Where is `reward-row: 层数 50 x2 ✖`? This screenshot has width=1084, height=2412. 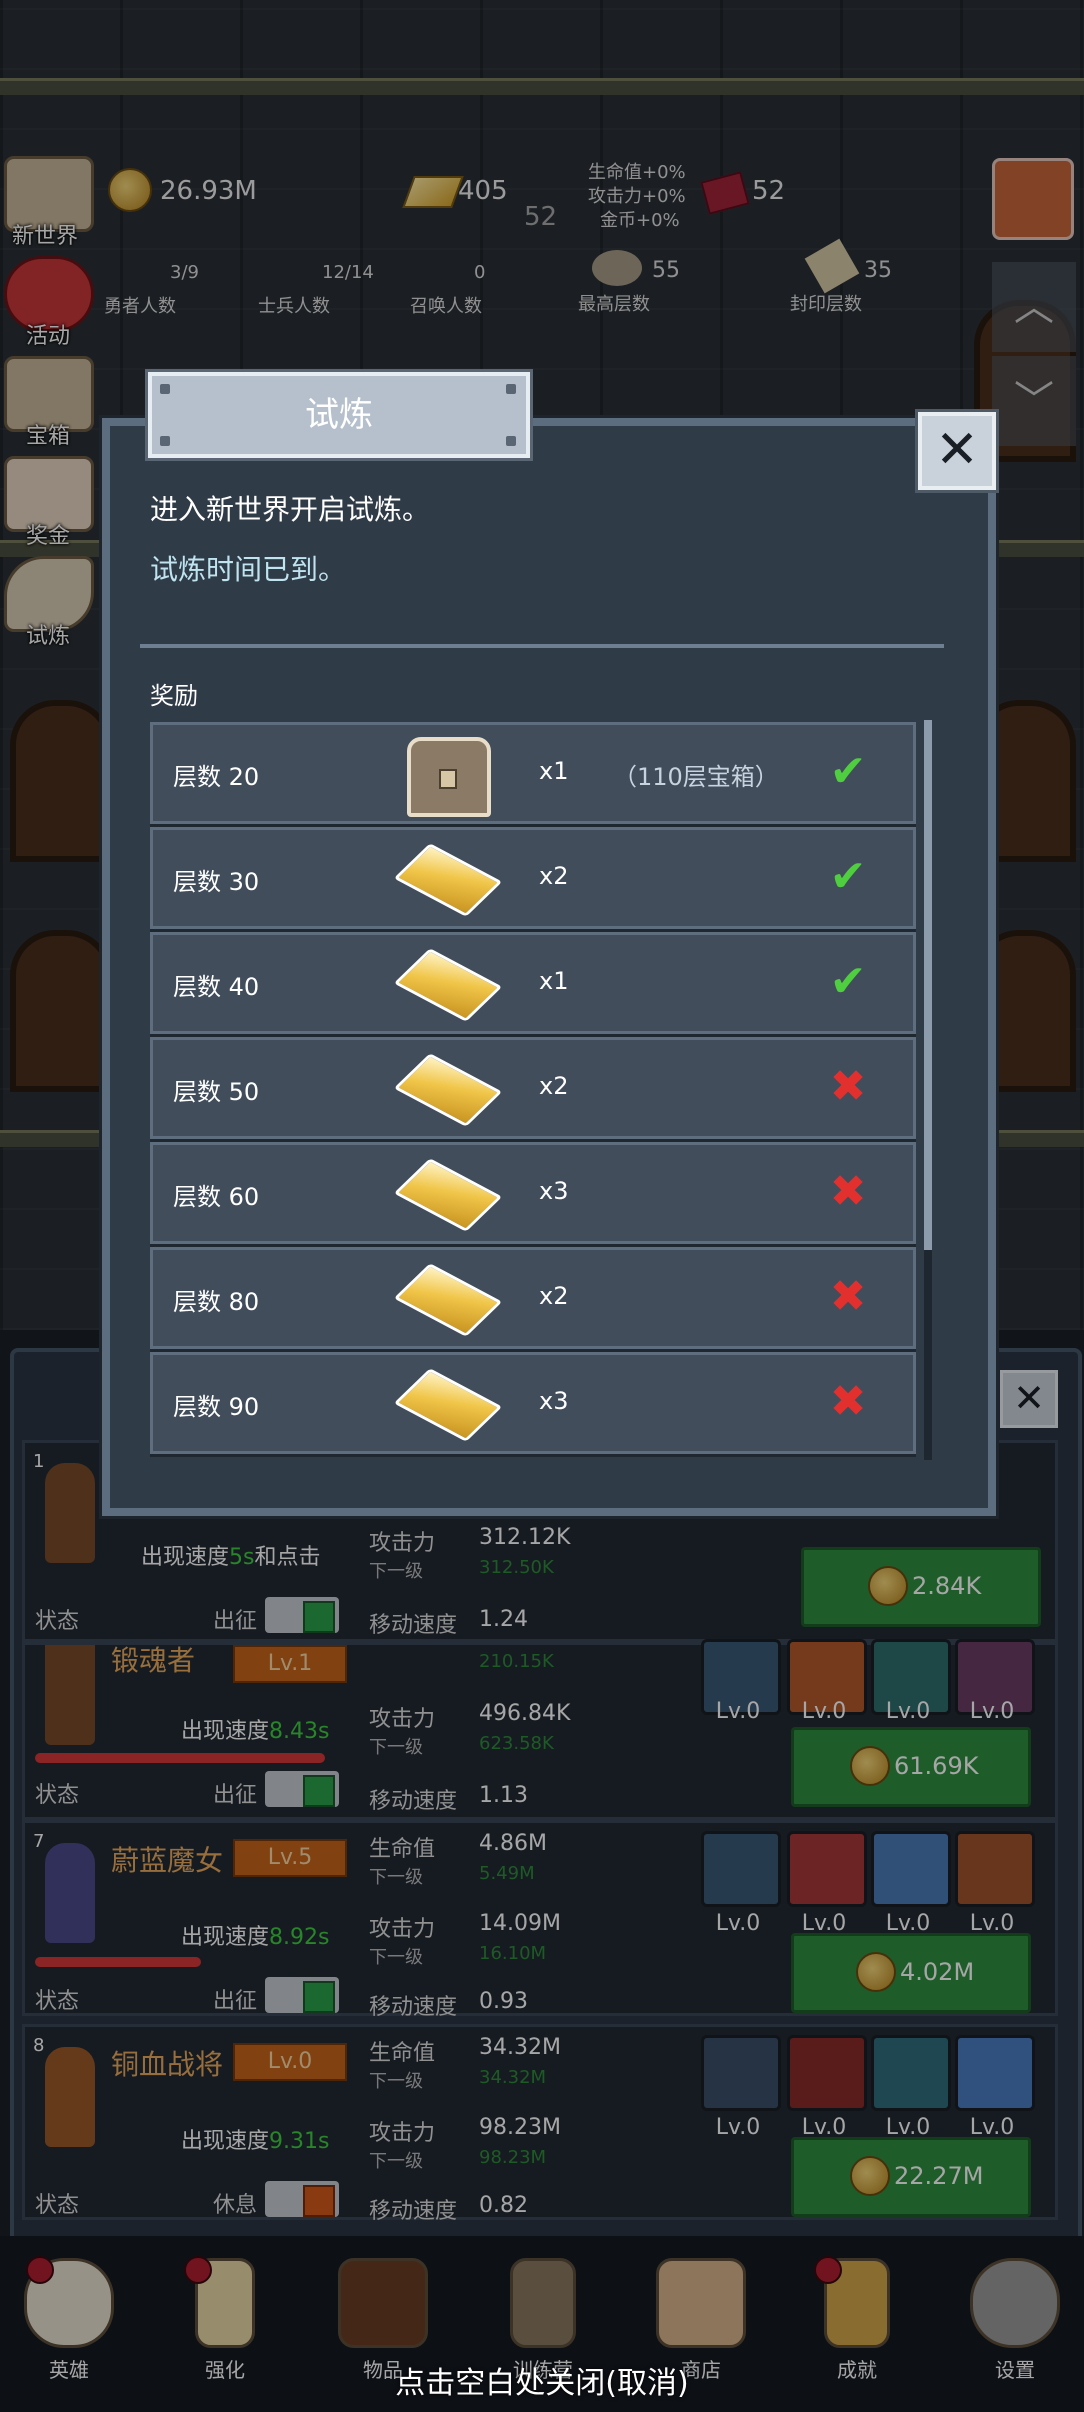 reward-row: 层数 50 x2 ✖ is located at coordinates (533, 1088).